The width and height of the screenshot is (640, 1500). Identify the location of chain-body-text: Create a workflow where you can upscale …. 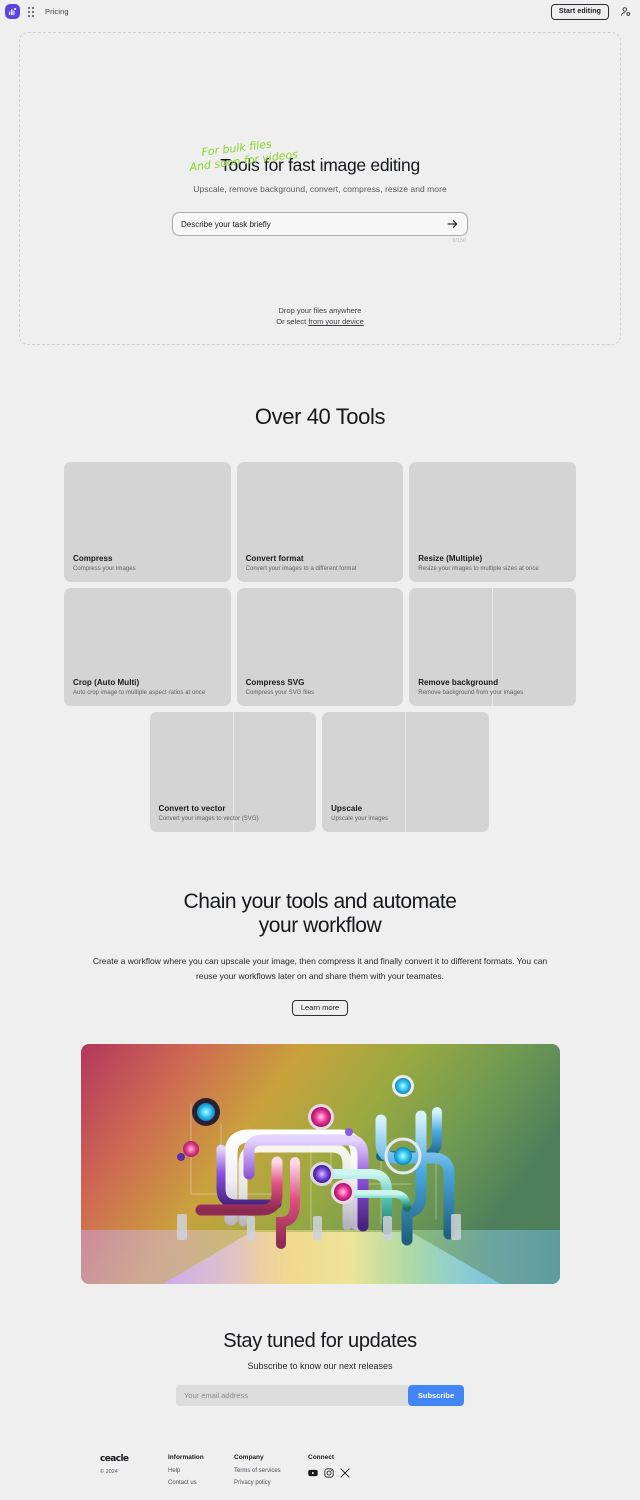
(320, 968).